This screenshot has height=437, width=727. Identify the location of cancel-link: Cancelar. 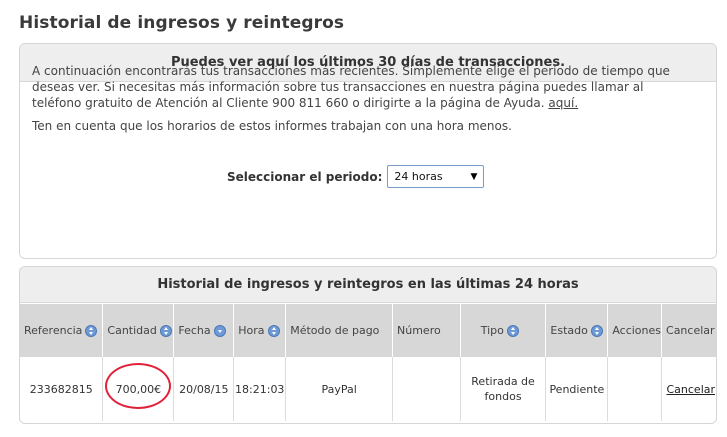
(690, 389).